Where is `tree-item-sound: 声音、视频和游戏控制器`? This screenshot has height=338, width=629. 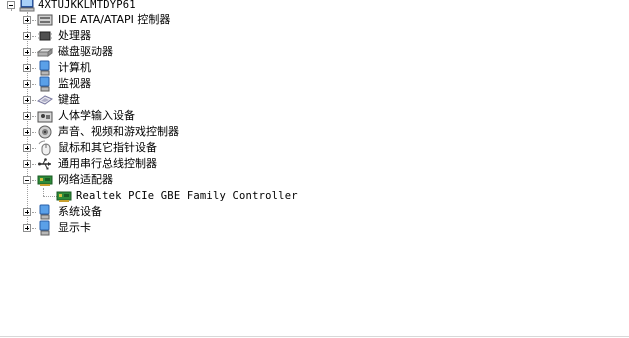 tree-item-sound: 声音、视频和游戏控制器 is located at coordinates (150, 132).